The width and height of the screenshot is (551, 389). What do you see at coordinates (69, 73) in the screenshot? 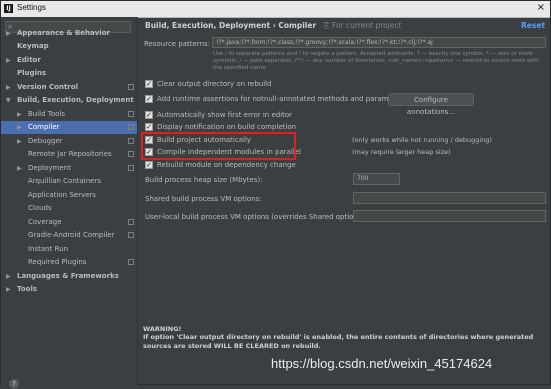
I see `sidebar-item-plugins: Plugins` at bounding box center [69, 73].